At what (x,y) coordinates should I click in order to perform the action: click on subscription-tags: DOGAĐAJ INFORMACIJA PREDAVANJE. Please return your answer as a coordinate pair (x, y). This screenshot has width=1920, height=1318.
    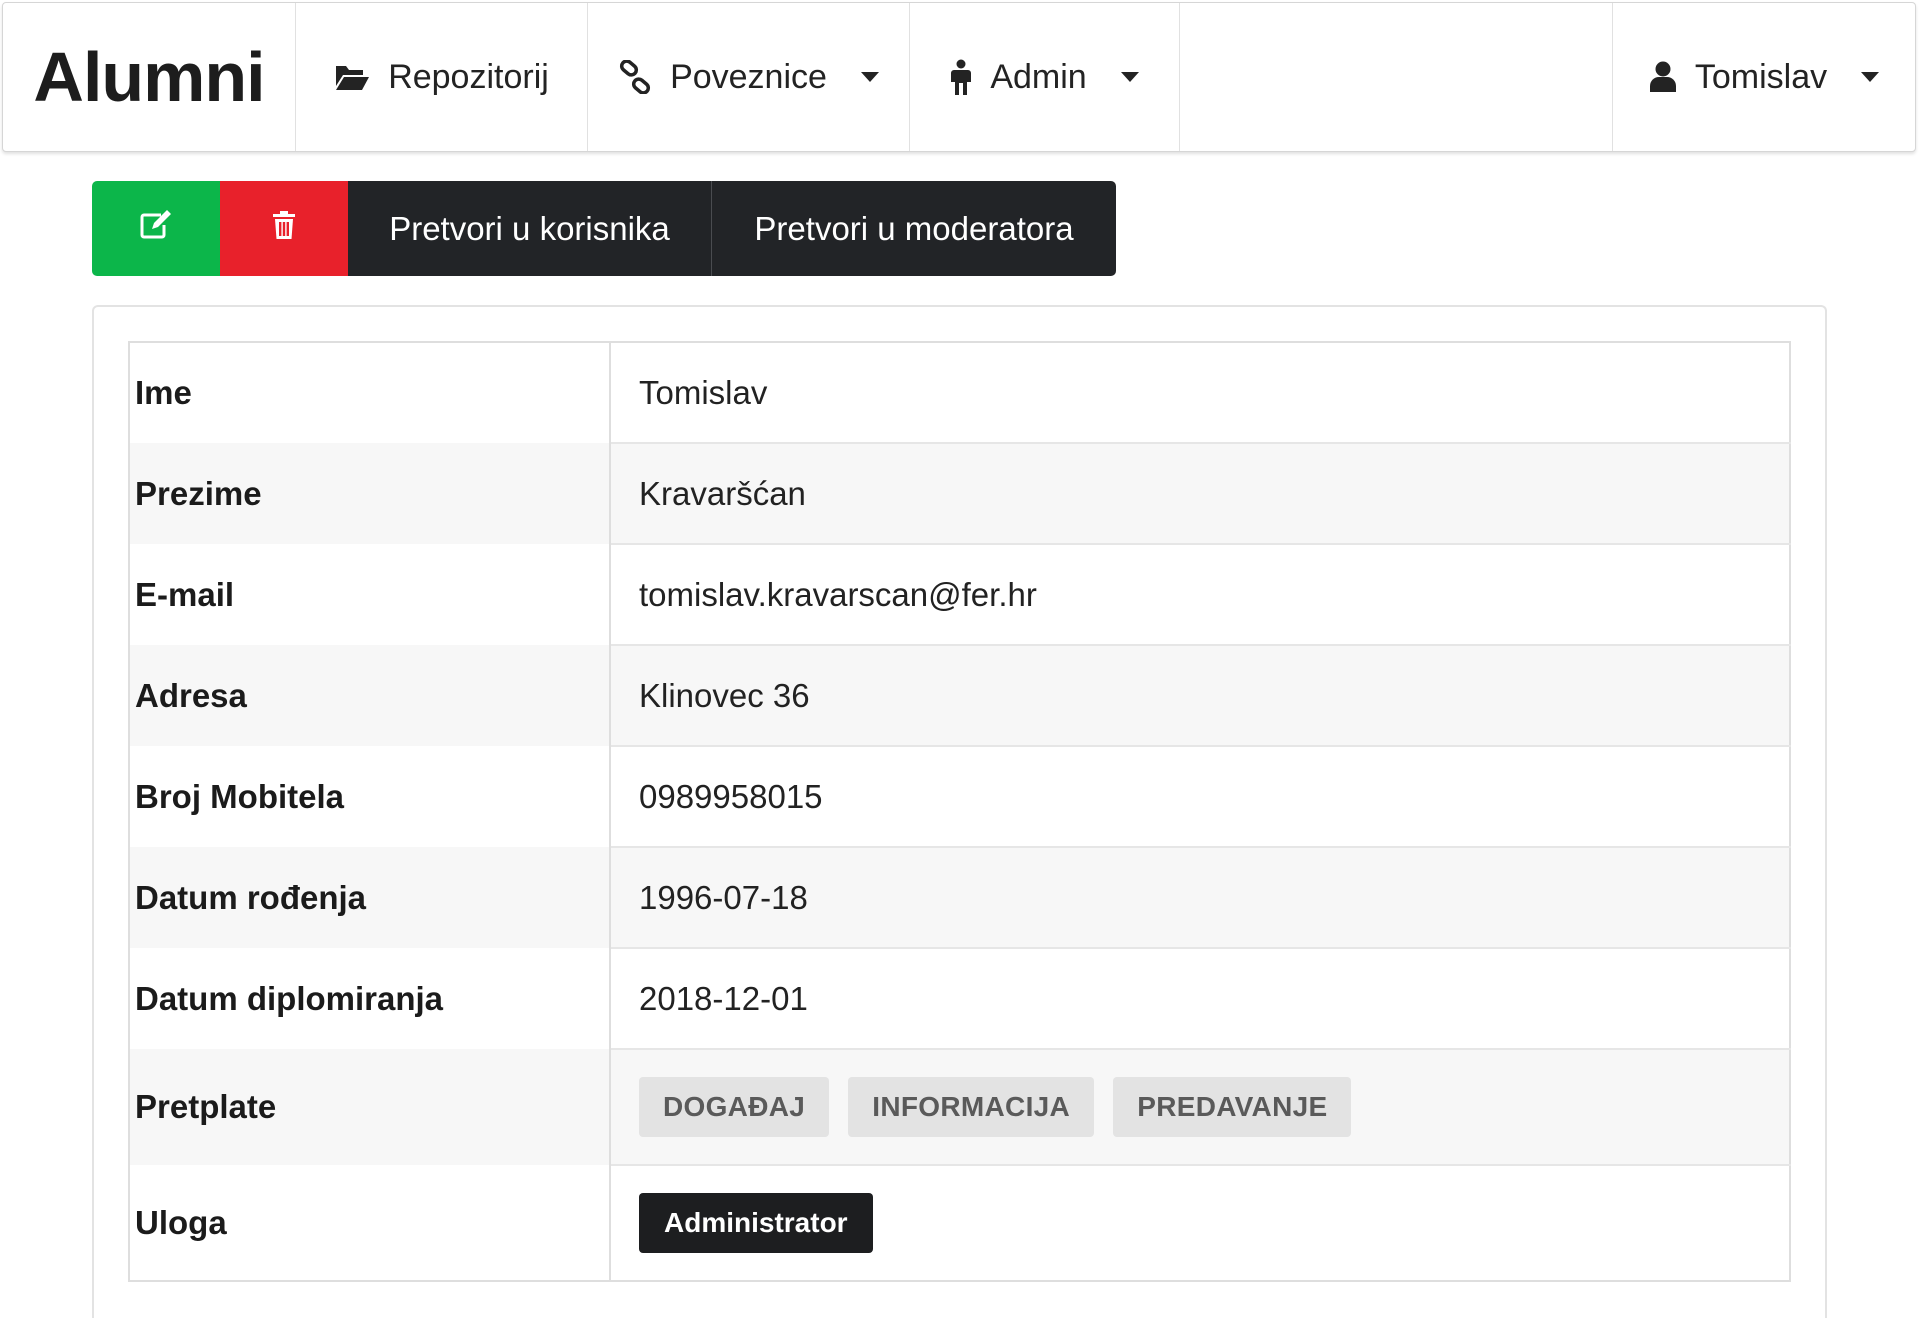
    Looking at the image, I should click on (1200, 1107).